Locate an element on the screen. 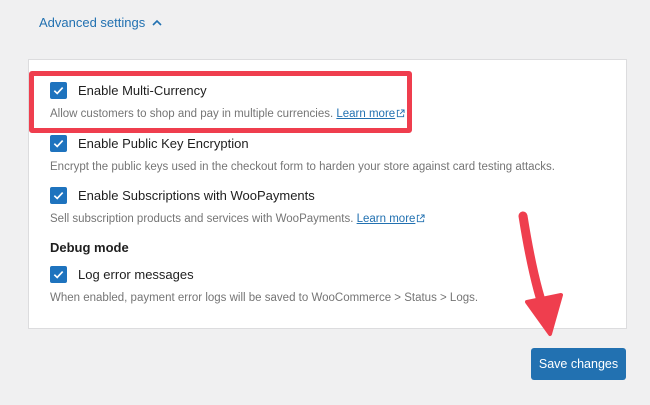  subscriptions-learn-more-link: Learn more is located at coordinates (391, 219).